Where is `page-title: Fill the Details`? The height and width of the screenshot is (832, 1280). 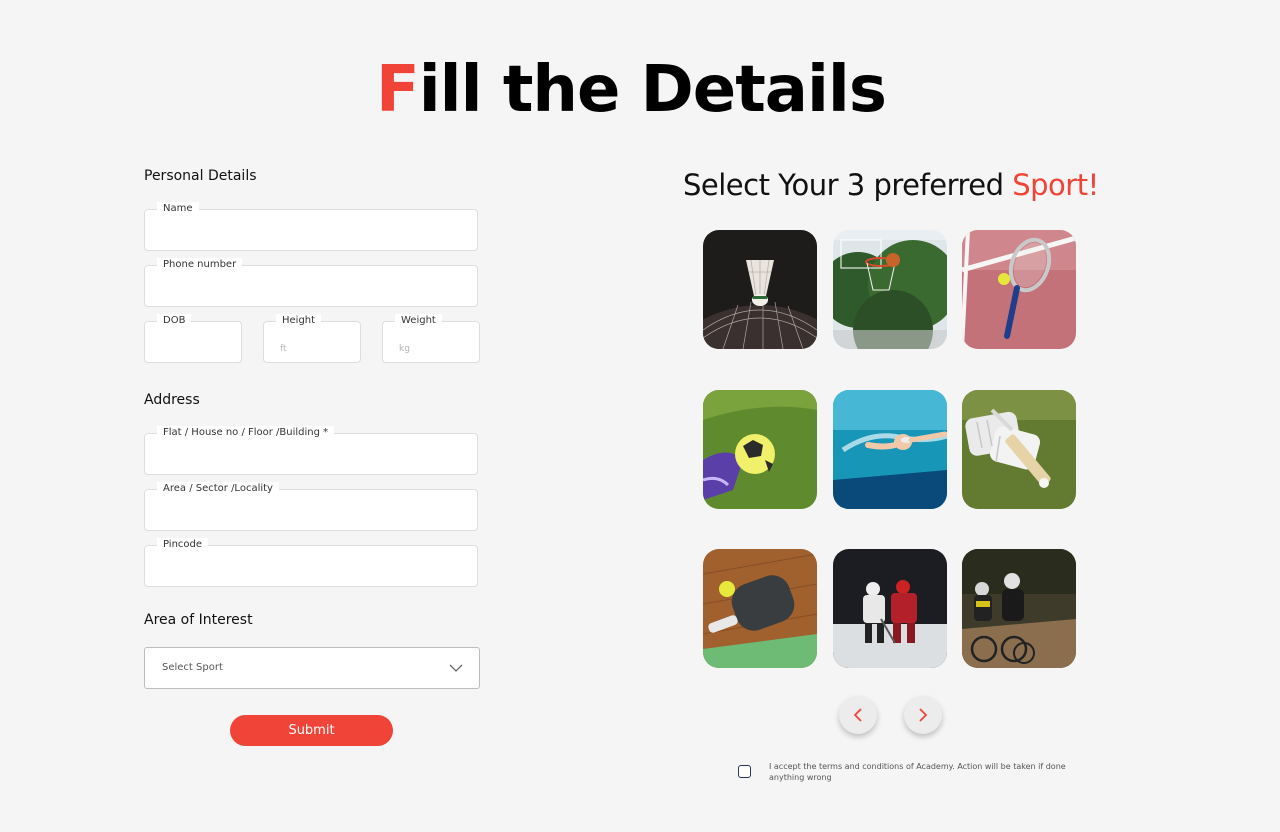
page-title: Fill the Details is located at coordinates (631, 90).